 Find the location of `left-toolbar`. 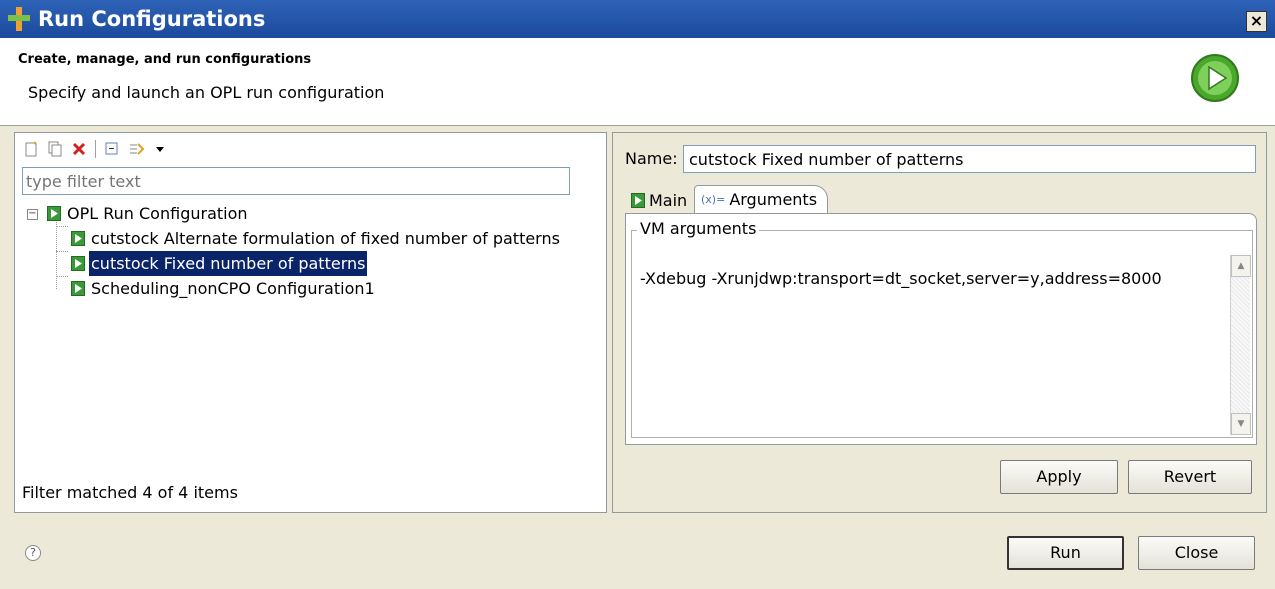

left-toolbar is located at coordinates (95, 149).